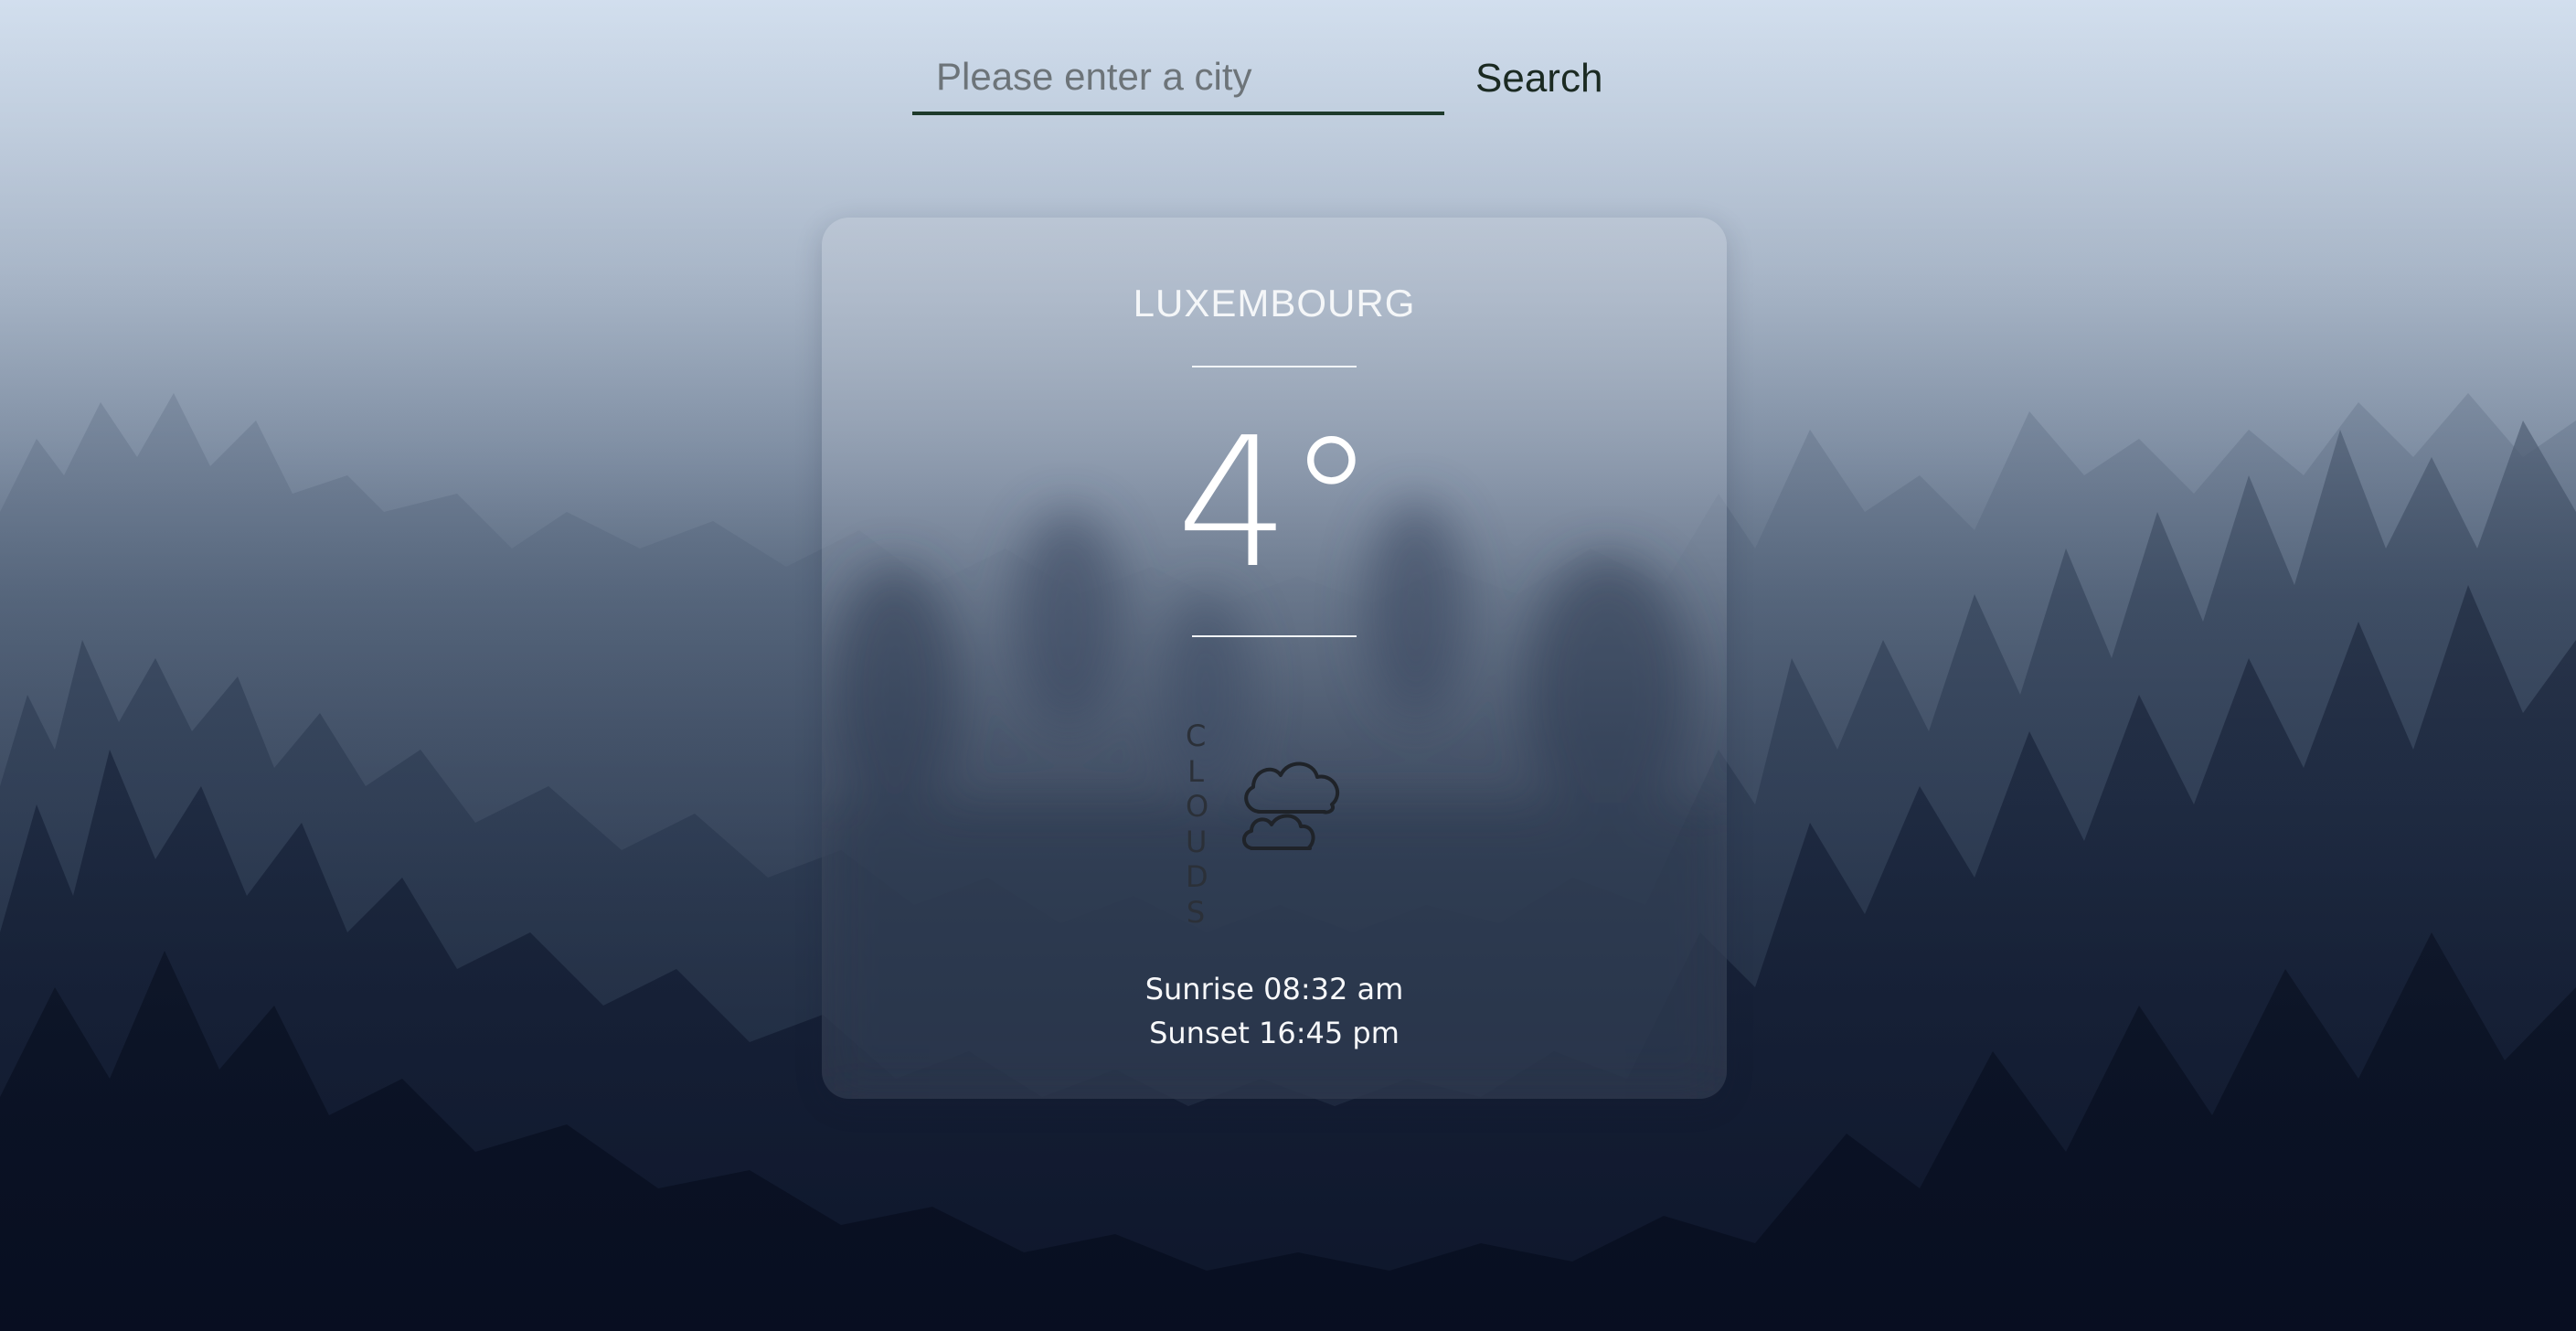 The image size is (2576, 1331). I want to click on sunset-time: Sunset 16:45 pm, so click(1274, 1033).